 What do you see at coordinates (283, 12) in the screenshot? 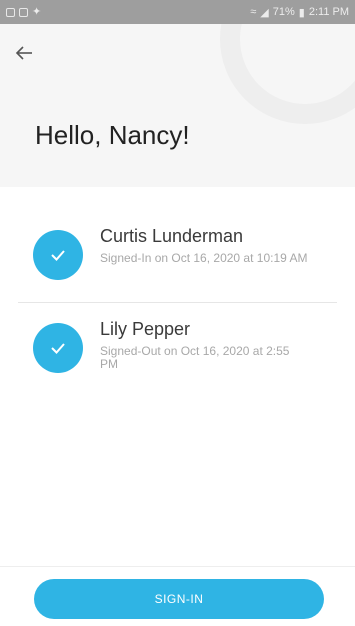
I see `battery-percent: 71%` at bounding box center [283, 12].